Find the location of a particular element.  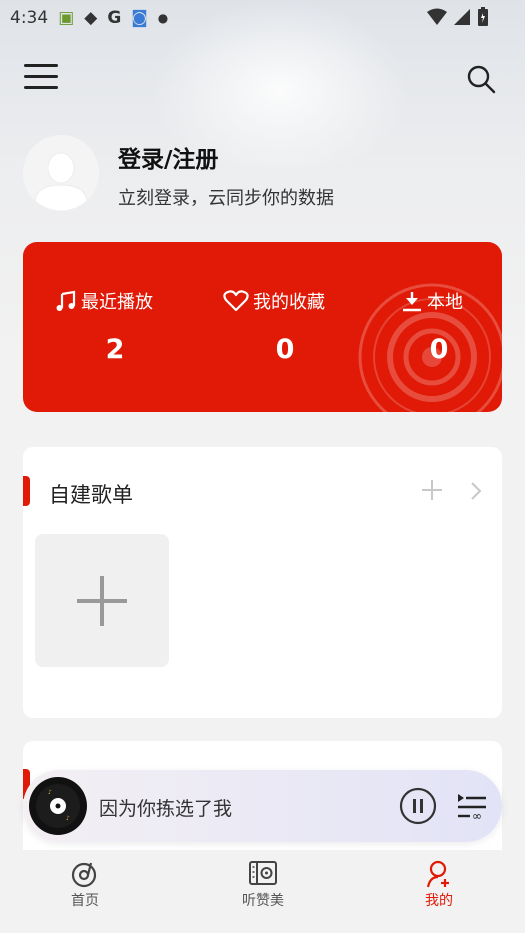

plus-icon is located at coordinates (102, 601).